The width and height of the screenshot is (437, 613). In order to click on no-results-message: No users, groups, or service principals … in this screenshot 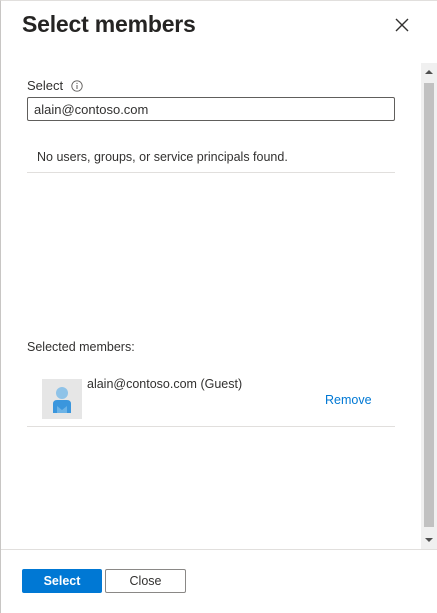, I will do `click(162, 157)`.